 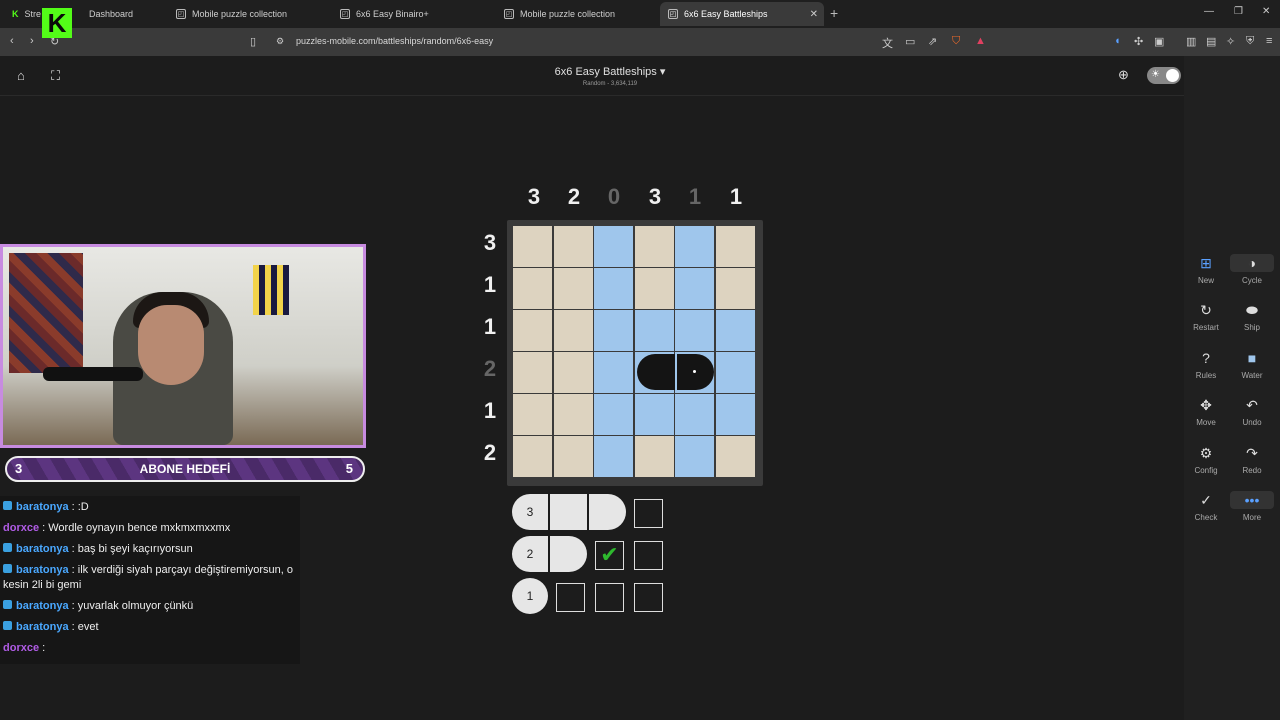 What do you see at coordinates (576, 14) in the screenshot?
I see `tab-mobile-puzzle-2: ◰ Mobile puzzle collection` at bounding box center [576, 14].